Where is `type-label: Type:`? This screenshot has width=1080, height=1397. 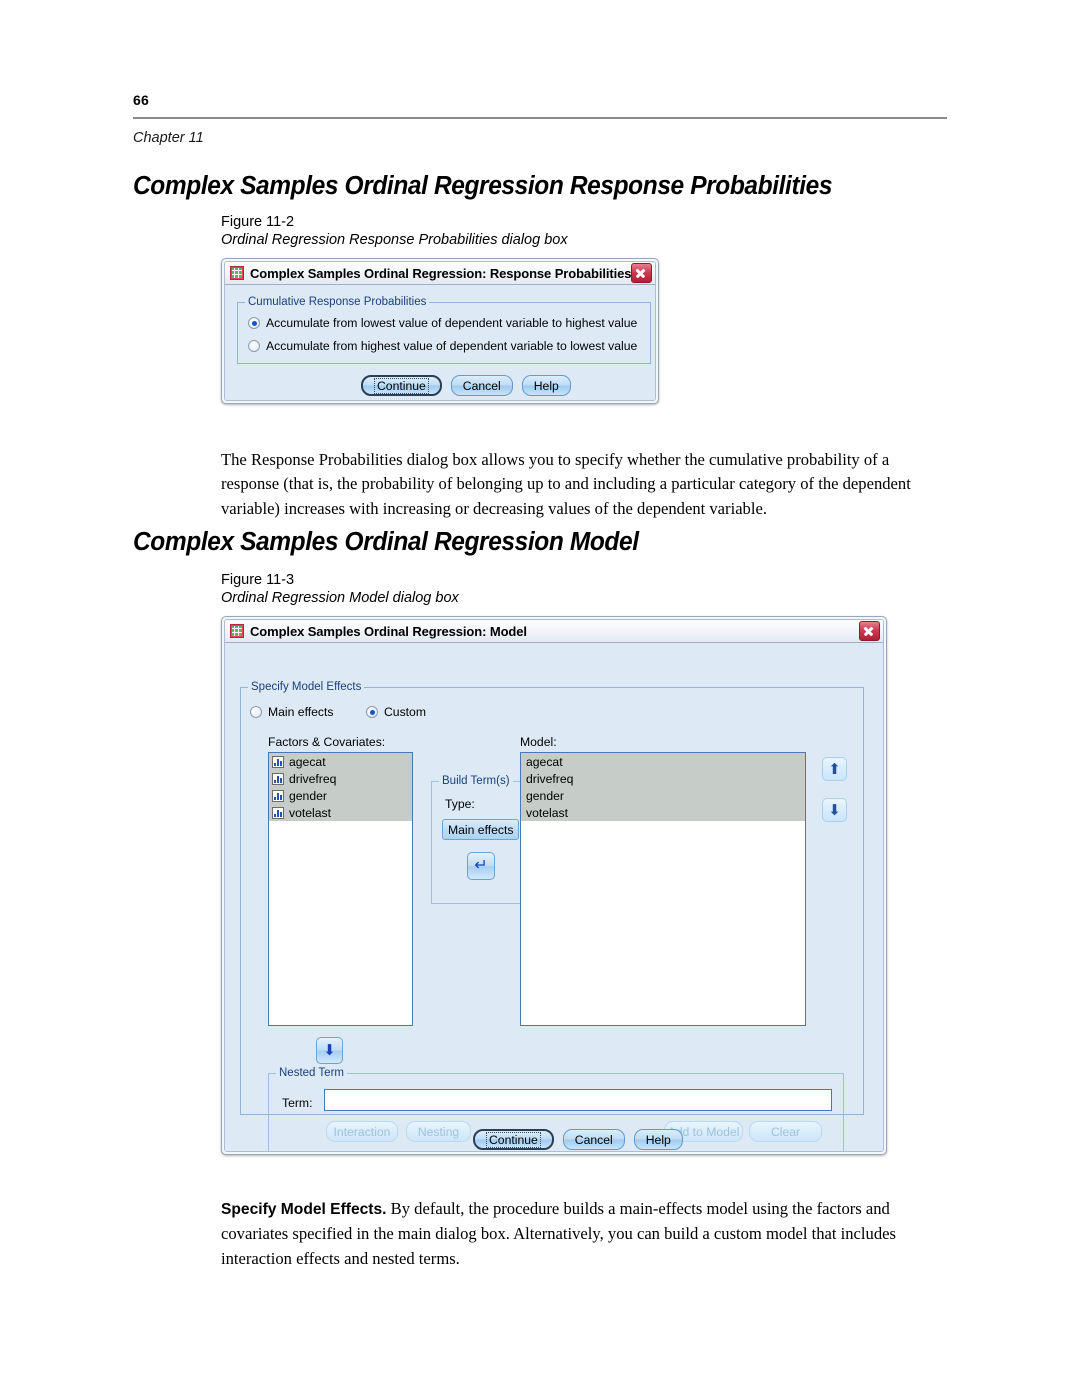 type-label: Type: is located at coordinates (460, 804).